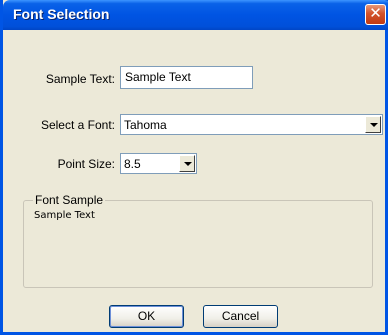  Describe the element at coordinates (186, 77) in the screenshot. I see `sample-text-input: Sample Text` at that location.